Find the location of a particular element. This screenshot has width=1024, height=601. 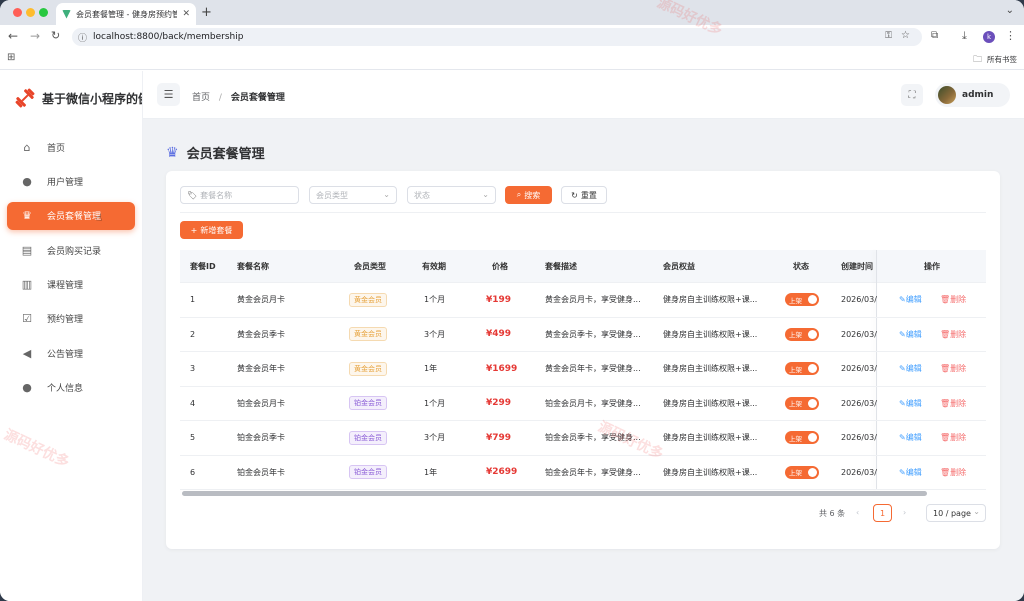

sidebar-item-membership: ♛ 会员套餐管理 is located at coordinates (71, 215).